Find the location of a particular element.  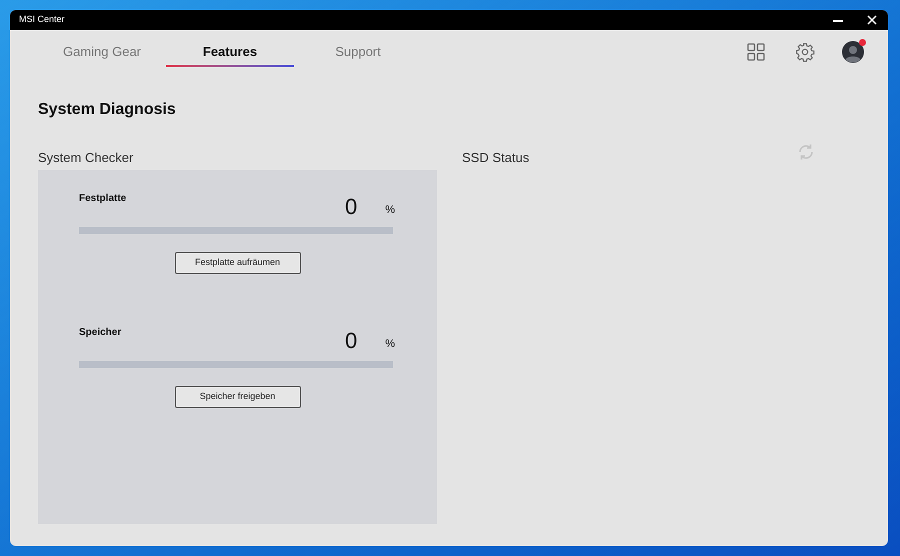

section-title: System Checker is located at coordinates (86, 158).